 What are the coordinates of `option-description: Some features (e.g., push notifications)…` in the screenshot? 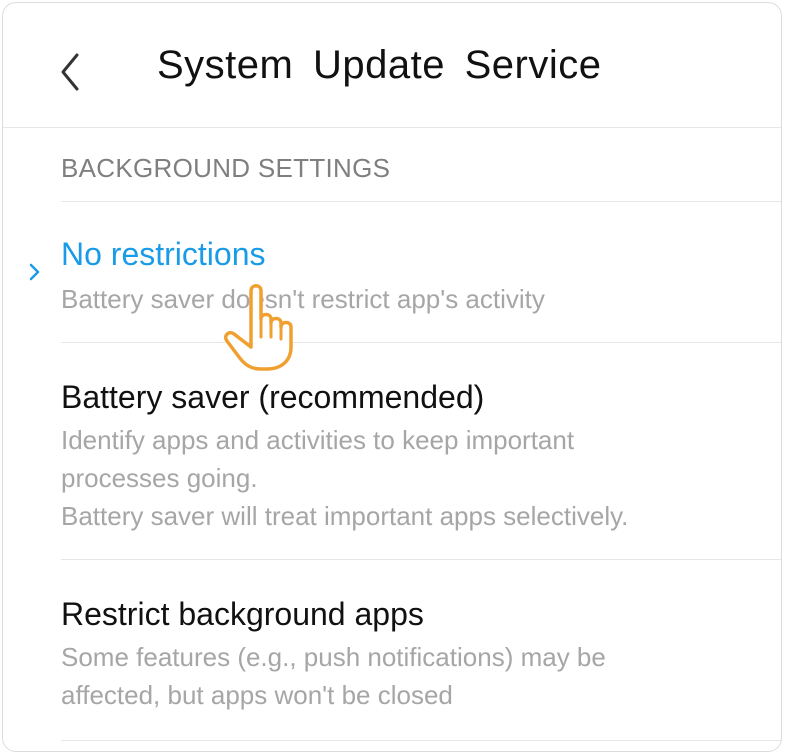 It's located at (411, 676).